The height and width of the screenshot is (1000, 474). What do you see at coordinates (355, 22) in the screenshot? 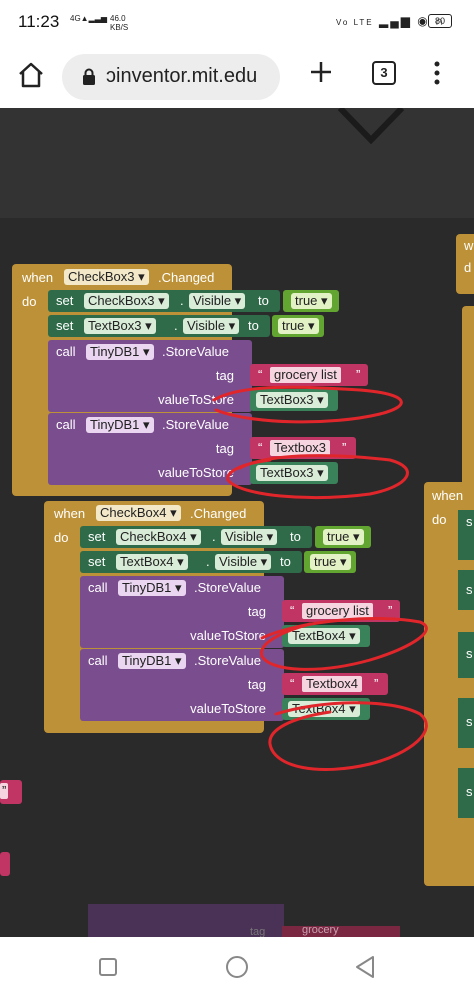
I see `volte-icon: Vo LTE` at bounding box center [355, 22].